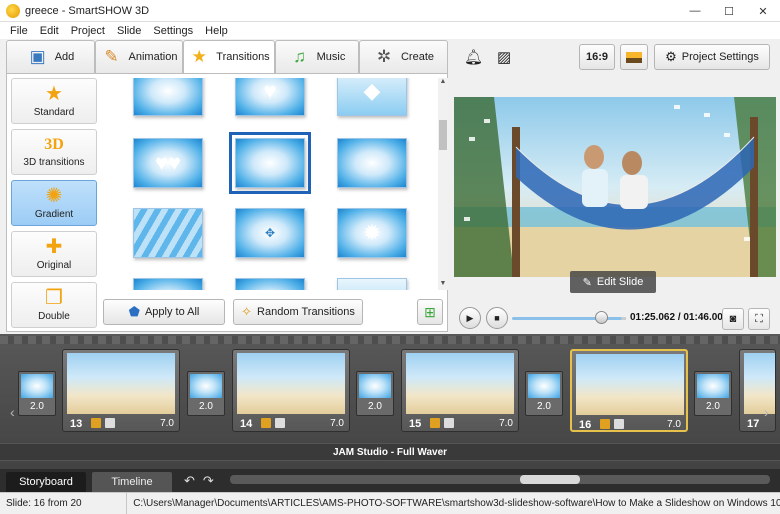  What do you see at coordinates (415, 424) in the screenshot?
I see `slide-number: 15` at bounding box center [415, 424].